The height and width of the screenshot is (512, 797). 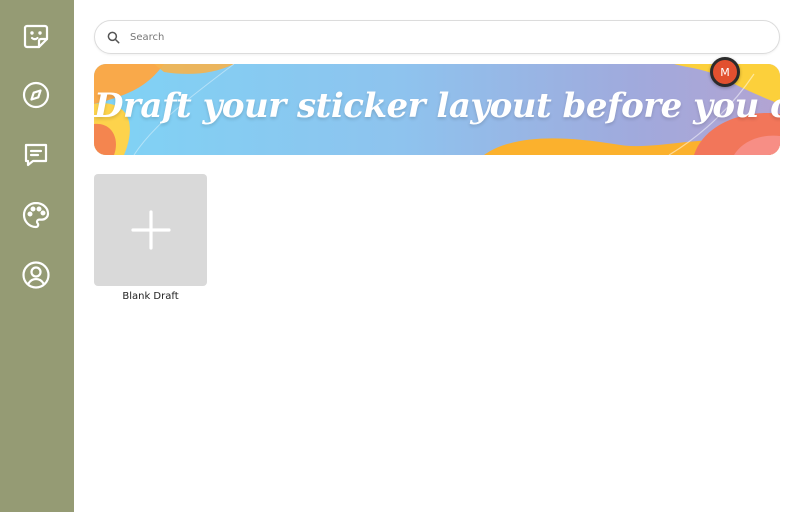 I want to click on sidebar-item-palette, so click(x=36, y=215).